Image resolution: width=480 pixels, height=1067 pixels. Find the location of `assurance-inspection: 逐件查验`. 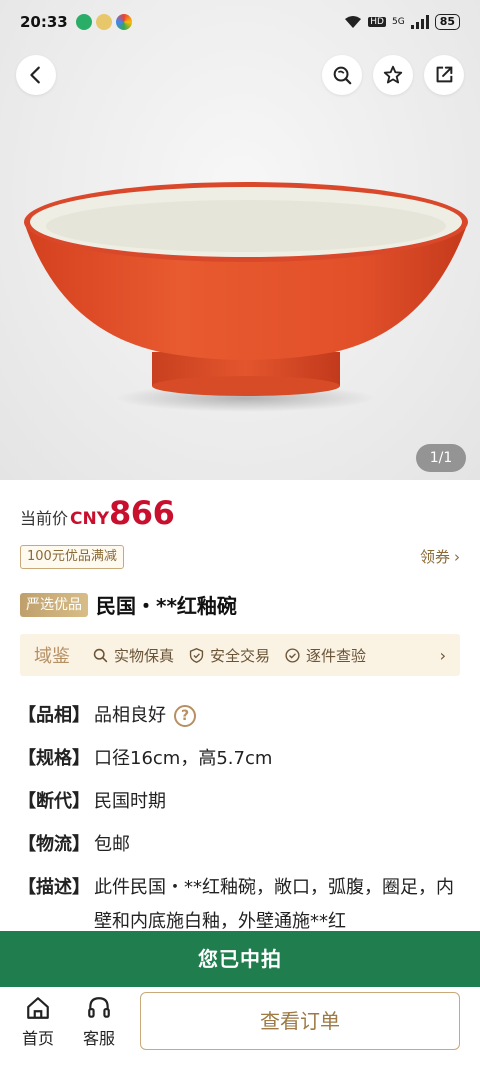

assurance-inspection: 逐件查验 is located at coordinates (325, 655).